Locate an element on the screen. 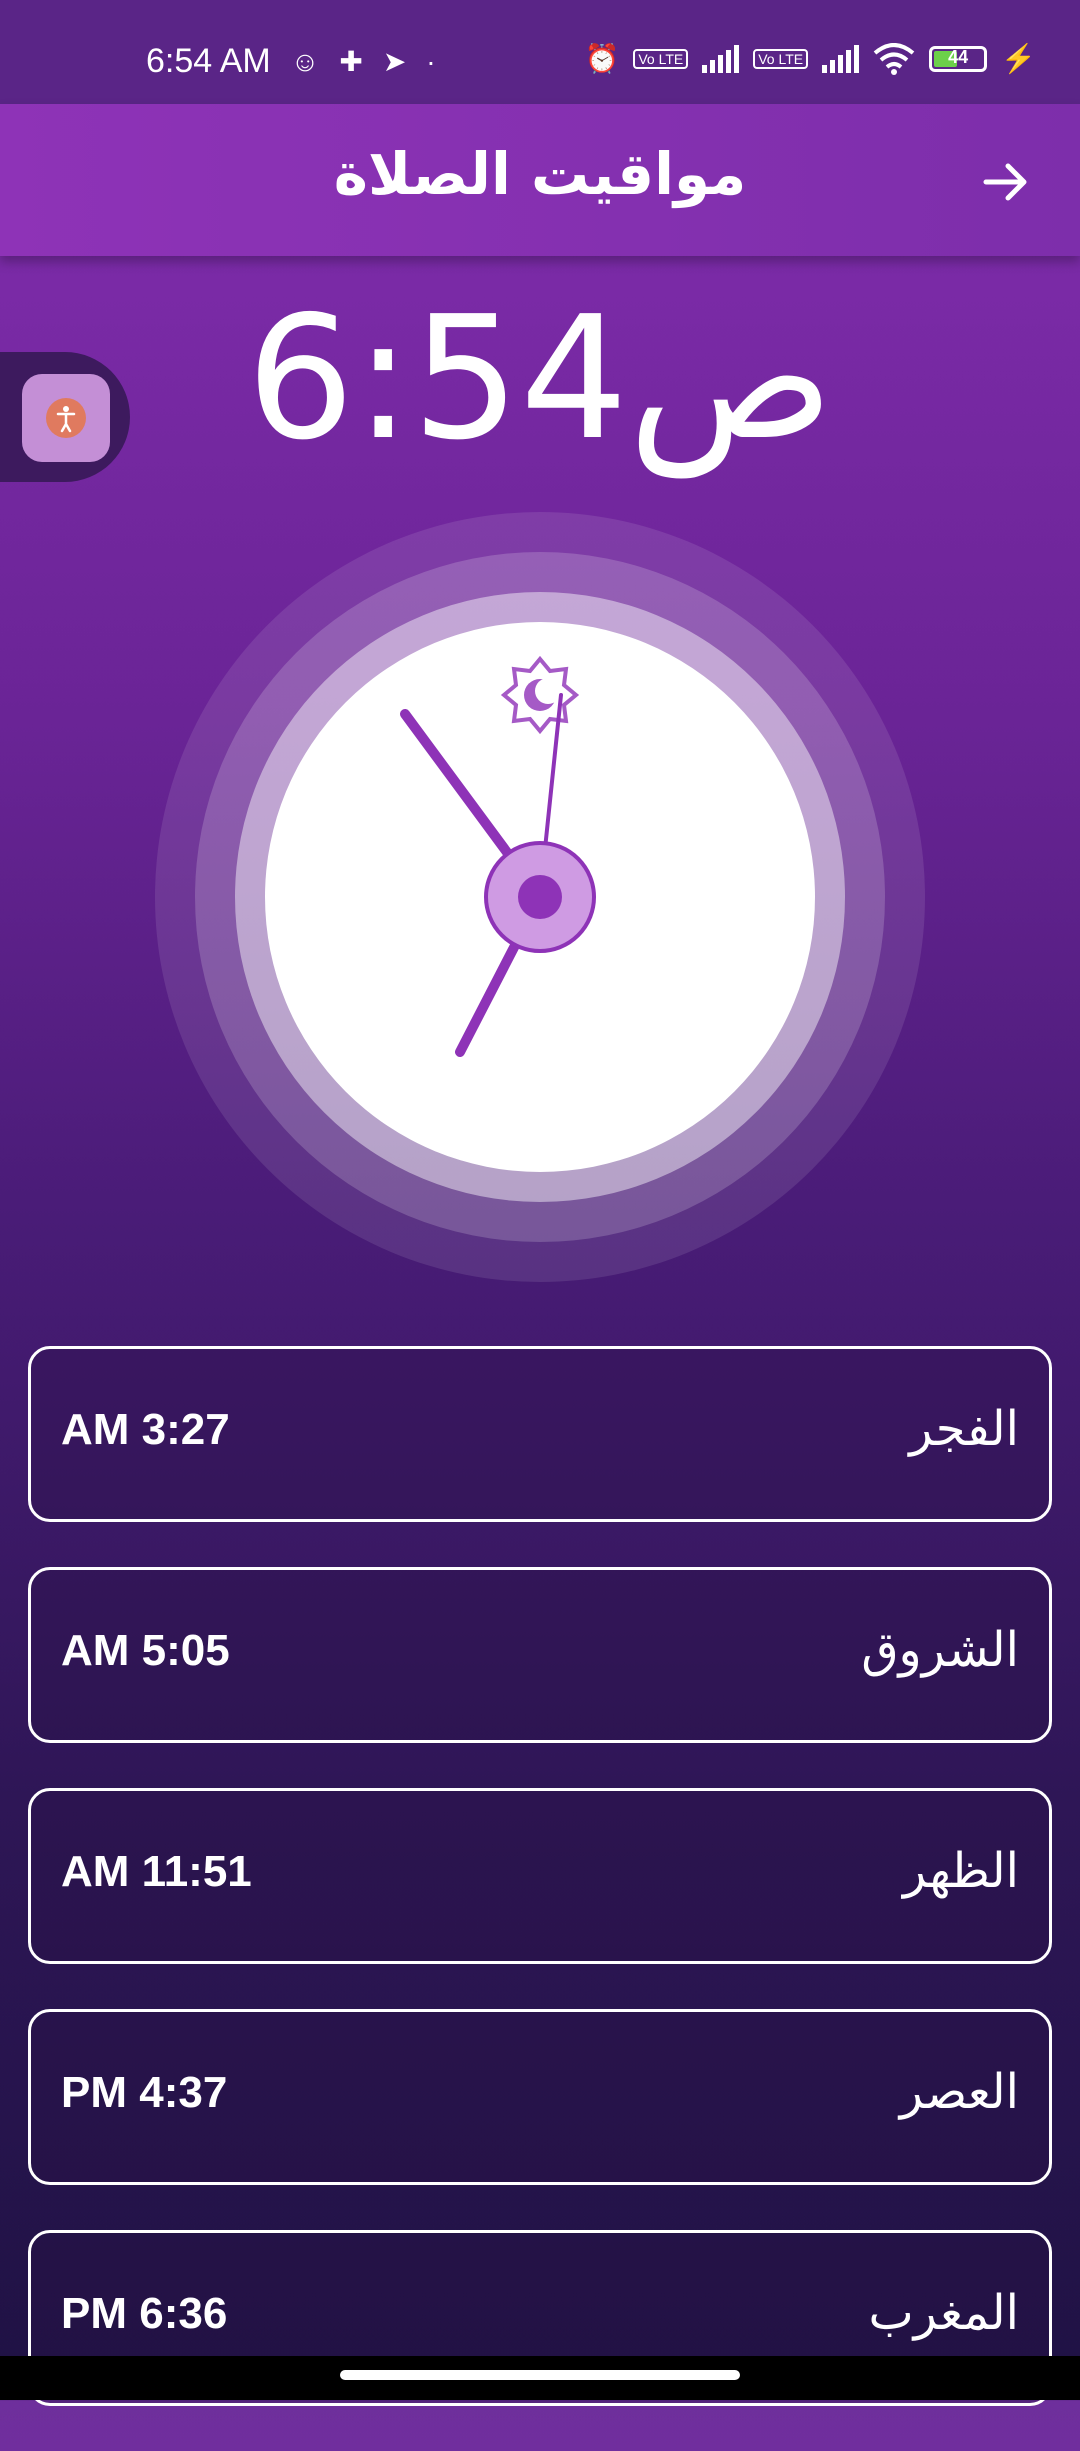  arrow-right-icon is located at coordinates (1005, 182).